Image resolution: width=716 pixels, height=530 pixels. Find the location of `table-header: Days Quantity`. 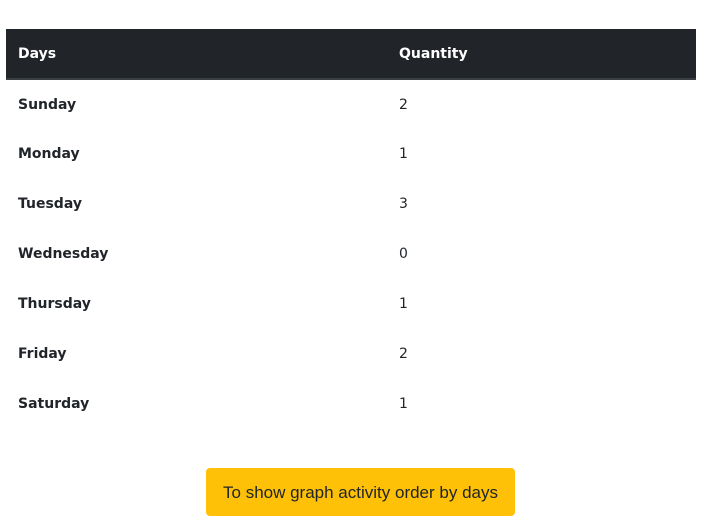

table-header: Days Quantity is located at coordinates (351, 54).